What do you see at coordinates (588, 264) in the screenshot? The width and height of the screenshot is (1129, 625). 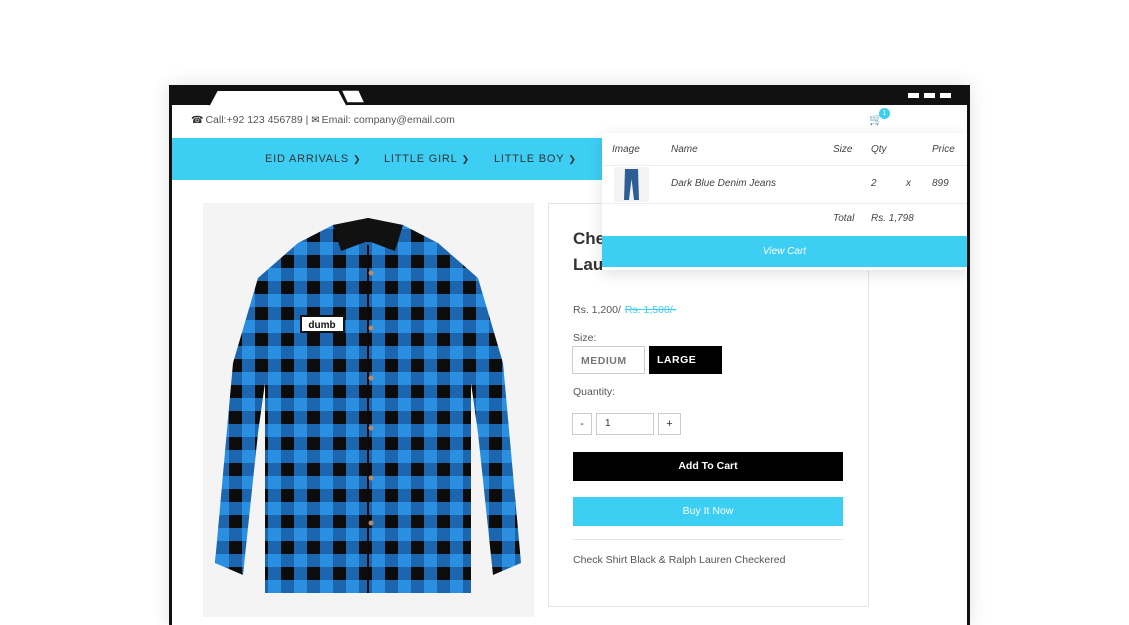 I see `product-title-line-2: Lau` at bounding box center [588, 264].